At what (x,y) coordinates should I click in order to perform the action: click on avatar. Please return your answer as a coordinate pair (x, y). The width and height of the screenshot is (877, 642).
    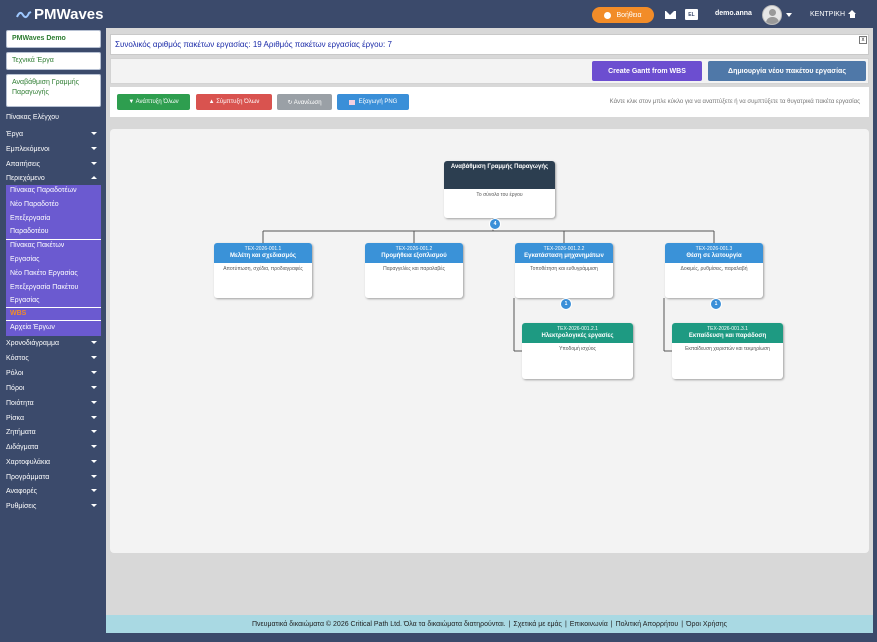
    Looking at the image, I should click on (772, 15).